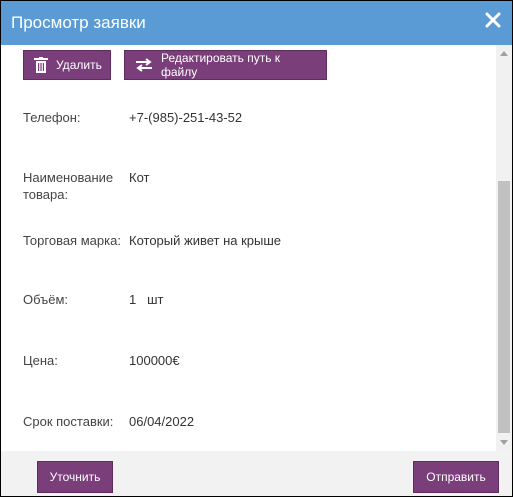  What do you see at coordinates (144, 65) in the screenshot?
I see `swap-arrows-icon` at bounding box center [144, 65].